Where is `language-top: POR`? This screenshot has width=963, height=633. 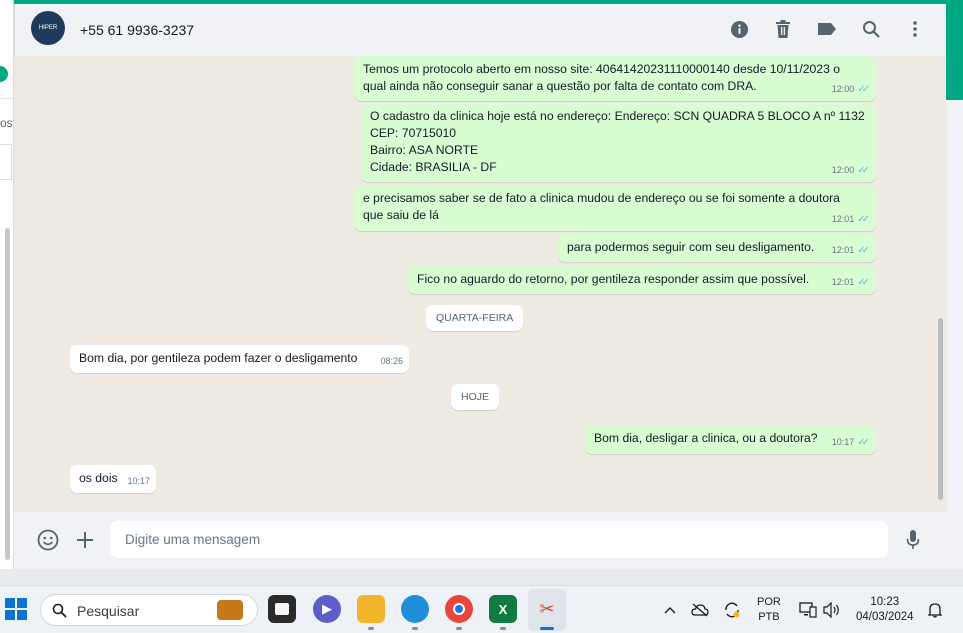
language-top: POR is located at coordinates (769, 602).